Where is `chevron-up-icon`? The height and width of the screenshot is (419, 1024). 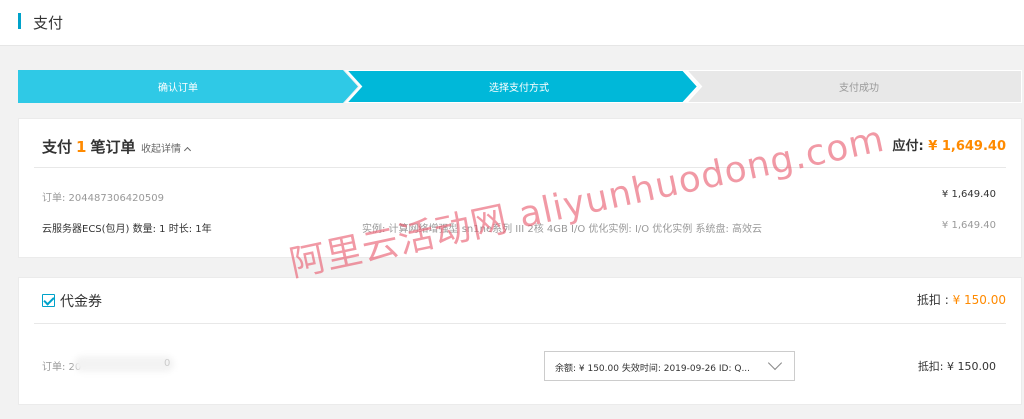 chevron-up-icon is located at coordinates (187, 150).